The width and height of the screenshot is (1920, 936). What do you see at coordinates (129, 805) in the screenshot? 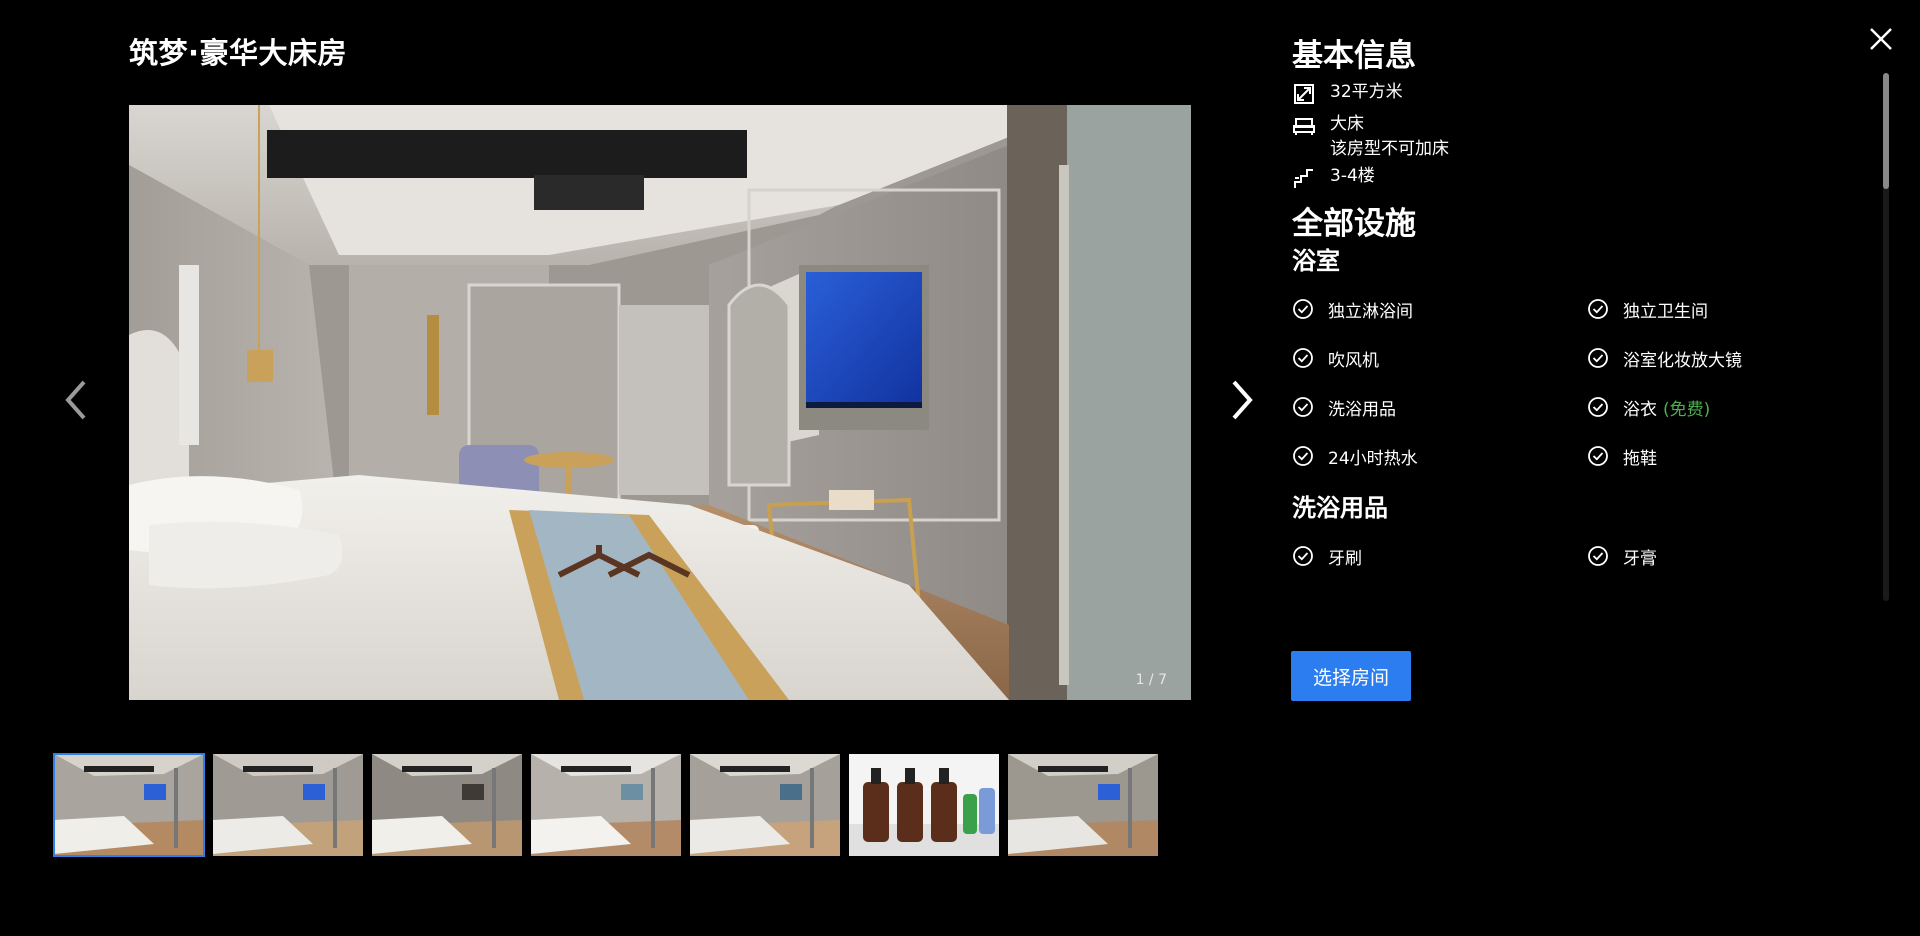
I see `thumbnail-room-wide-tv` at bounding box center [129, 805].